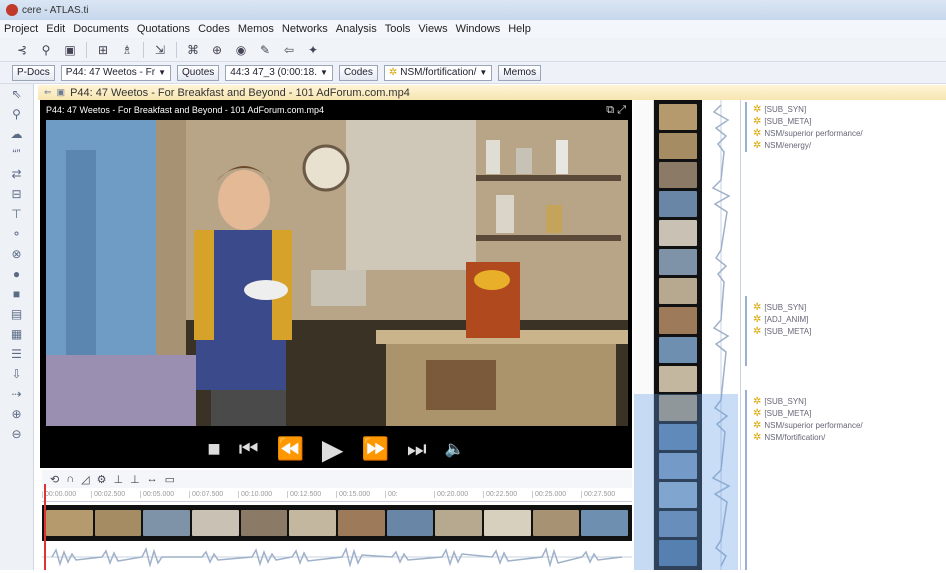  Describe the element at coordinates (127, 50) in the screenshot. I see `search-binoculars-icon: ♗` at that location.